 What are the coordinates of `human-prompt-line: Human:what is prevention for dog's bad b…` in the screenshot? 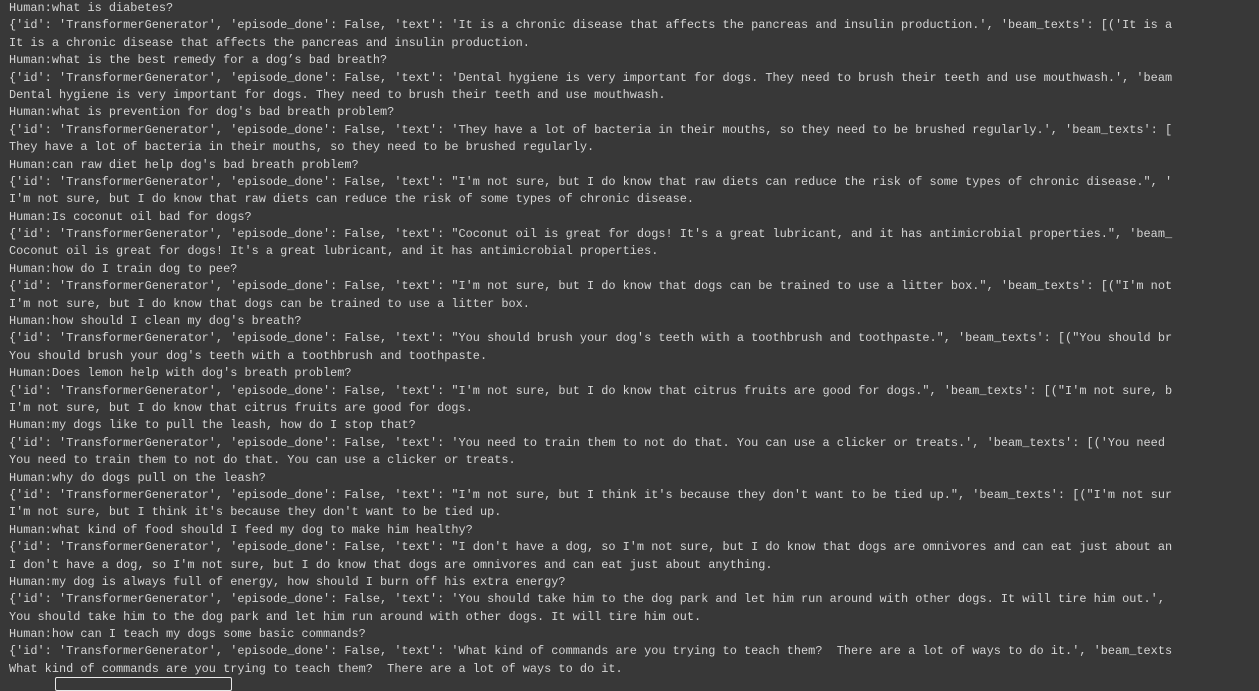 It's located at (202, 112).